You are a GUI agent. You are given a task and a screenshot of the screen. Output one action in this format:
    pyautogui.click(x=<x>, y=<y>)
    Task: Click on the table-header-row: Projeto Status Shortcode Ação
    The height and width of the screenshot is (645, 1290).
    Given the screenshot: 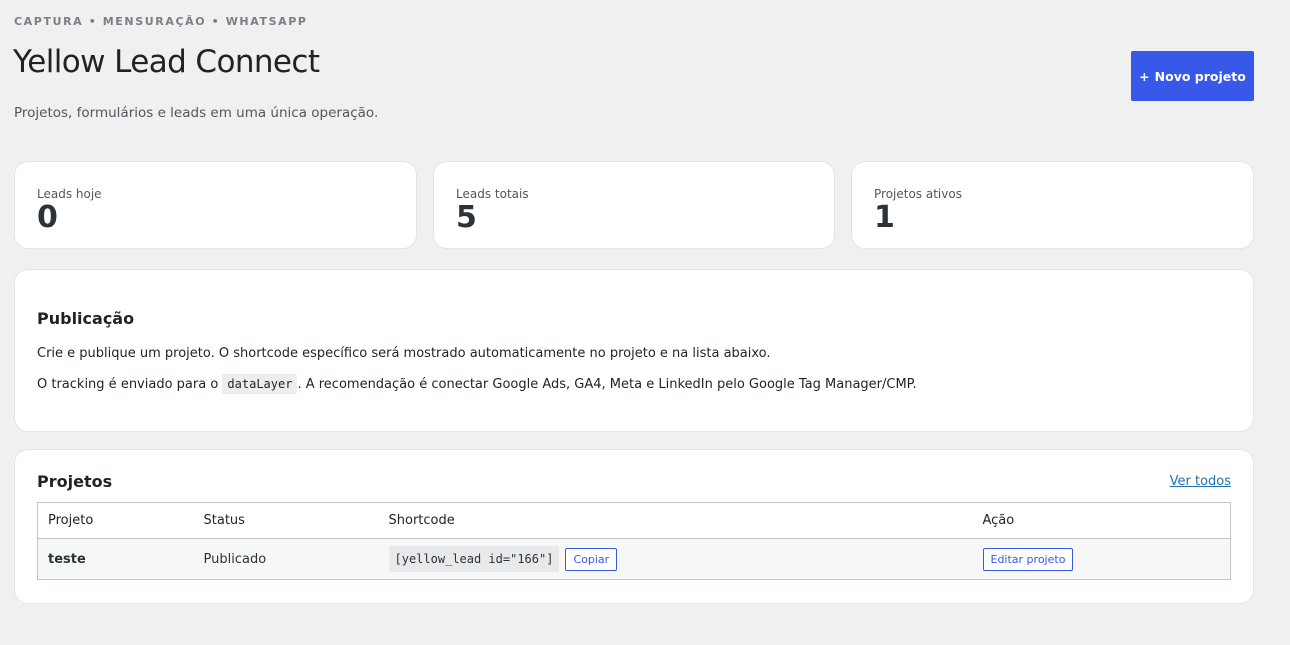 What is the action you would take?
    pyautogui.click(x=634, y=520)
    